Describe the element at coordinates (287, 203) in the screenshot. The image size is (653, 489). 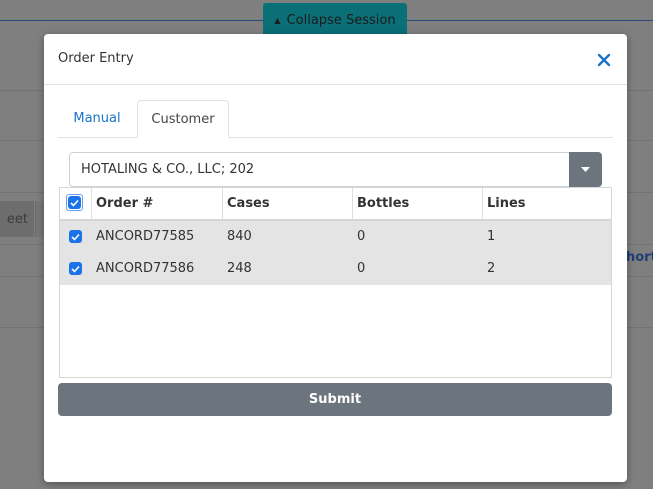
I see `column-header-cases: Cases` at that location.